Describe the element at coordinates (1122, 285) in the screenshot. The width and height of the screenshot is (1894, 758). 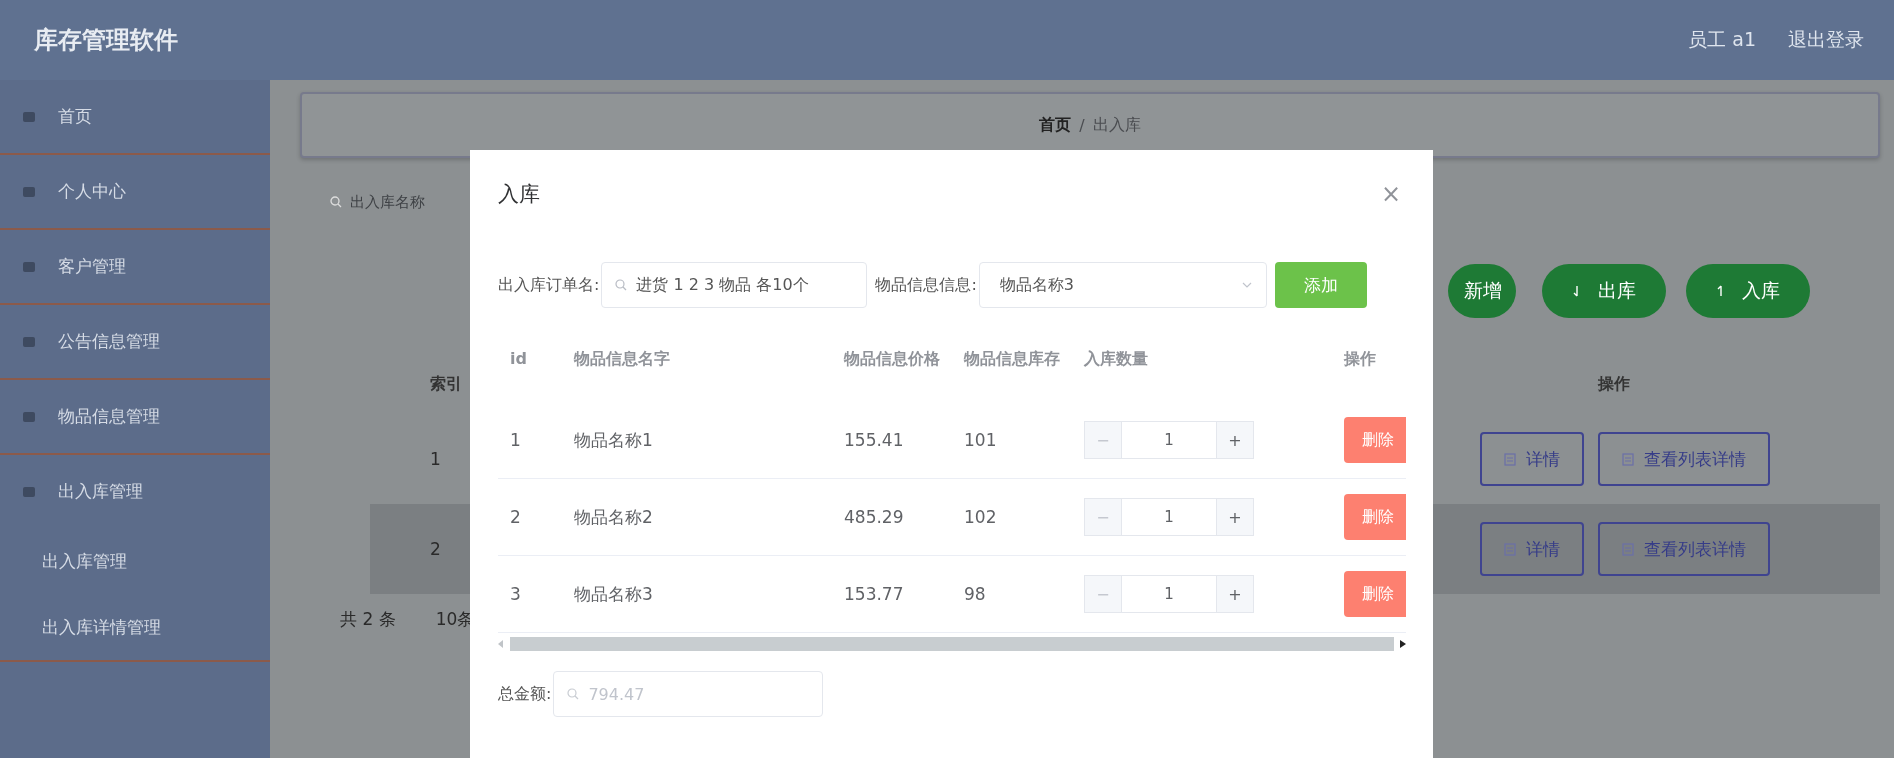
I see `item-select: 物品名称3` at that location.